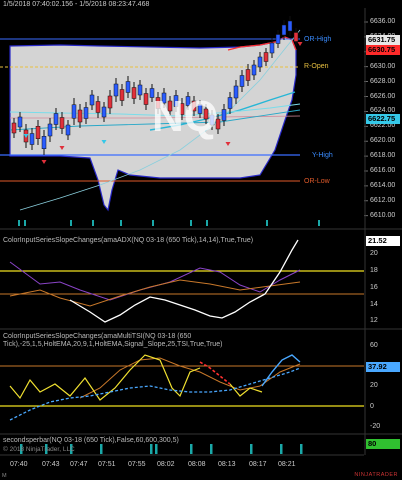  What do you see at coordinates (374, 270) in the screenshot?
I see `adx-axis-label: 18` at bounding box center [374, 270].